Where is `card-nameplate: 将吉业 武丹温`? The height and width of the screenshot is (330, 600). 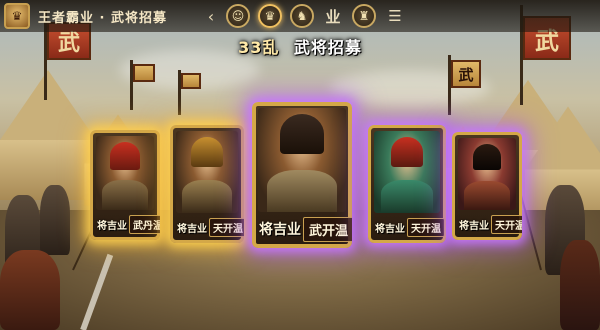
card-nameplate: 将吉业 武丹温 is located at coordinates (127, 224).